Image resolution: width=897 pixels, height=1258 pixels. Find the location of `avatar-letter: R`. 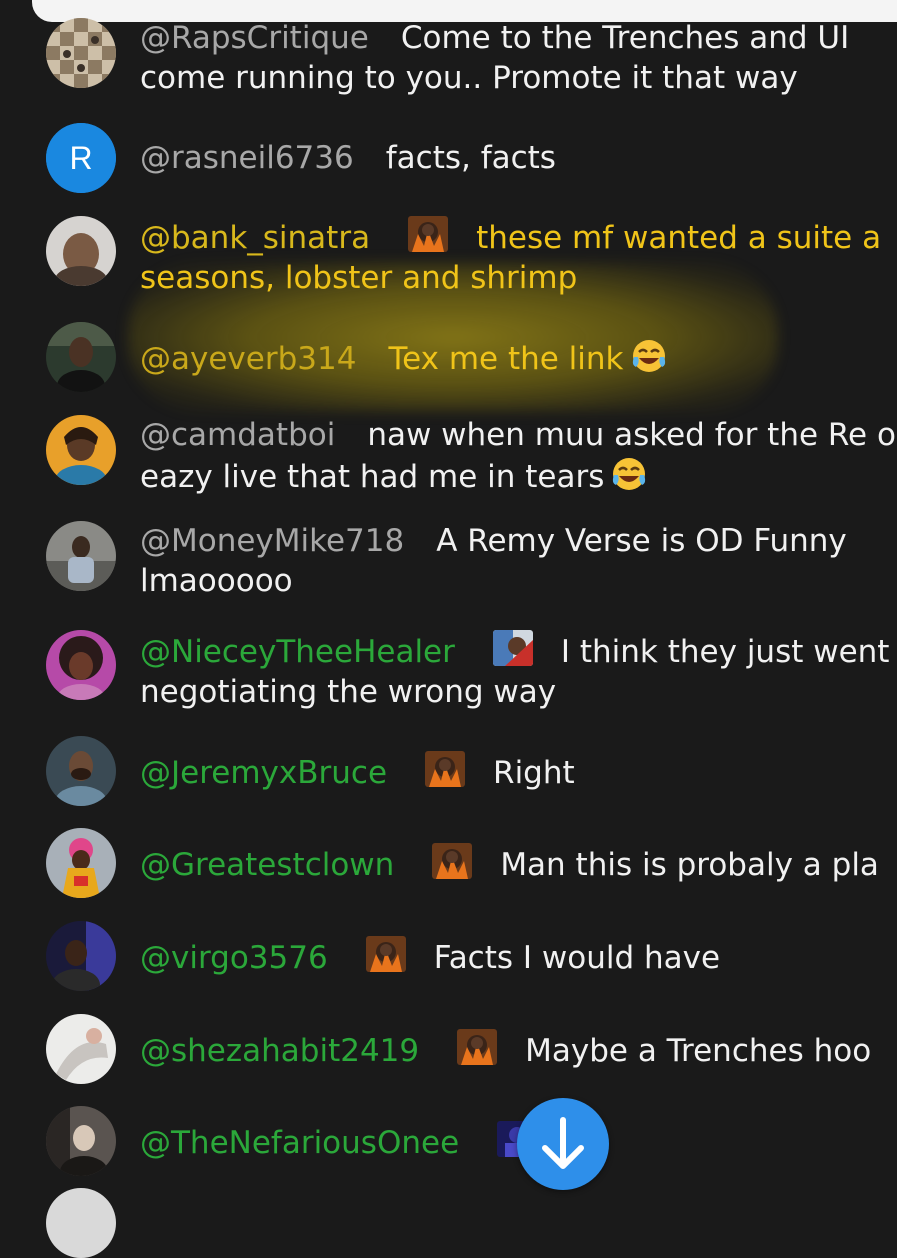

avatar-letter: R is located at coordinates (80, 158).